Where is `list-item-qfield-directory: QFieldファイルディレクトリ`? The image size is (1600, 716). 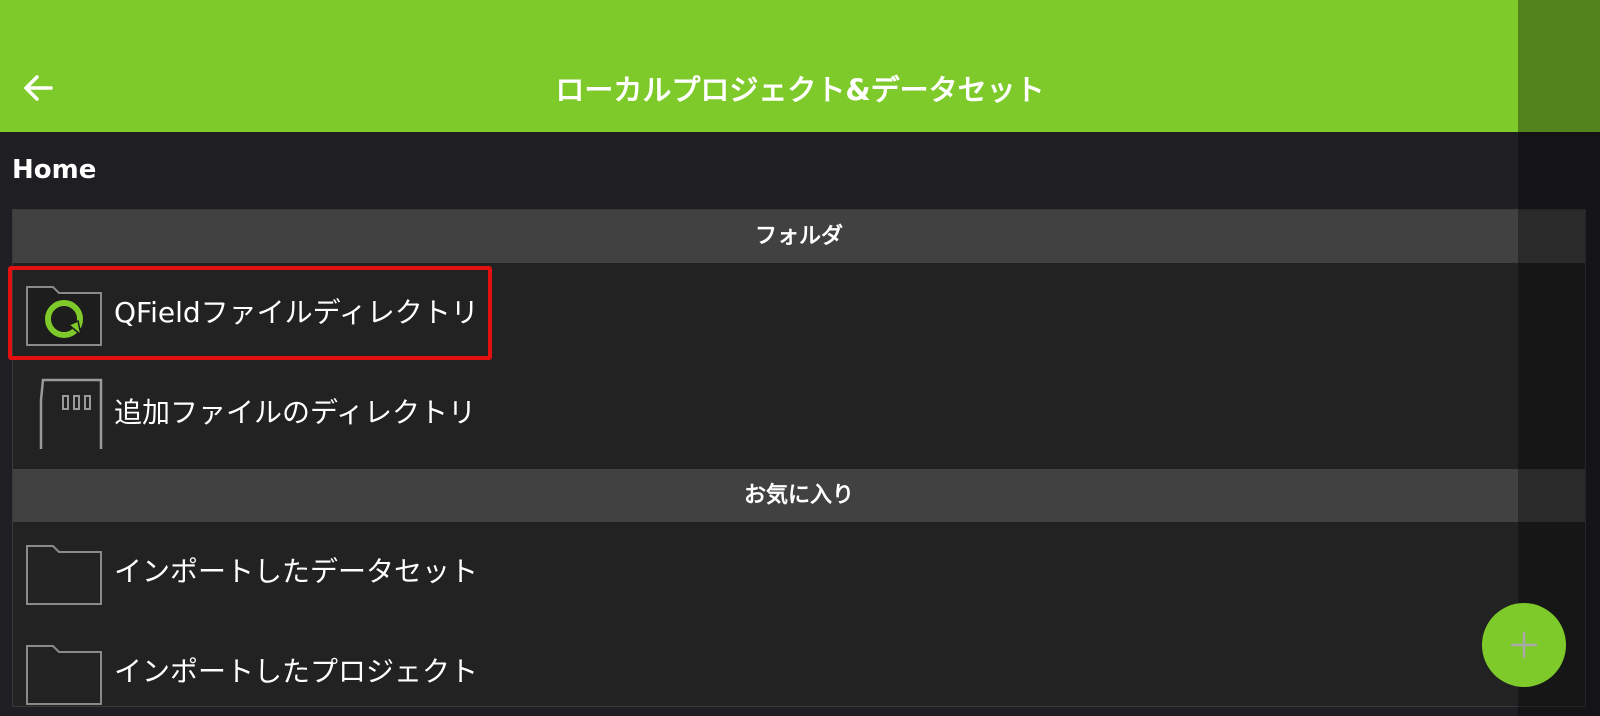
list-item-qfield-directory: QFieldファイルディレクトリ is located at coordinates (799, 313).